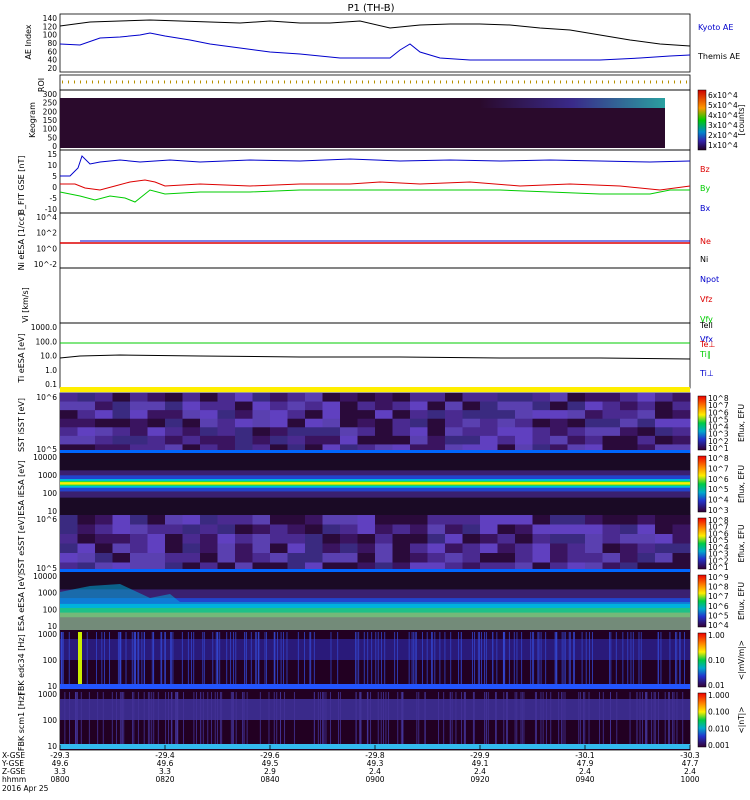 Image resolution: width=750 pixels, height=800 pixels. What do you see at coordinates (709, 279) in the screenshot?
I see `legend-npot: Npot` at bounding box center [709, 279].